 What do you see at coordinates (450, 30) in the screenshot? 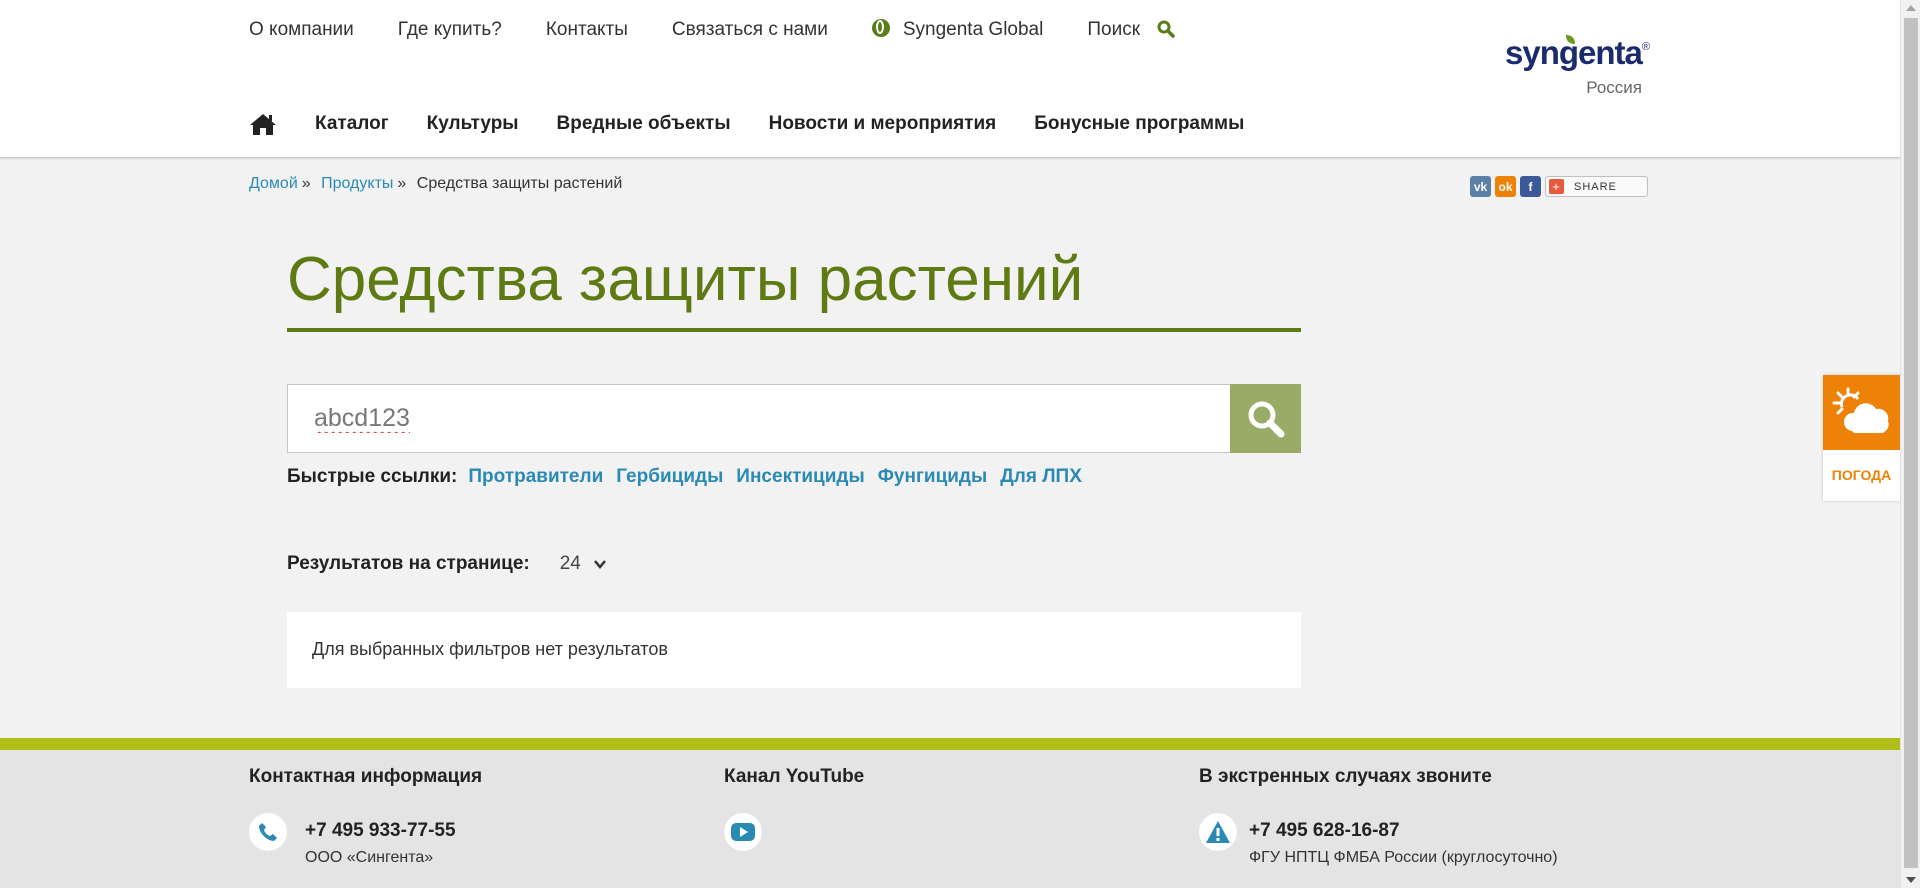
I see `topnav-where-buy-link: Где купить?` at bounding box center [450, 30].